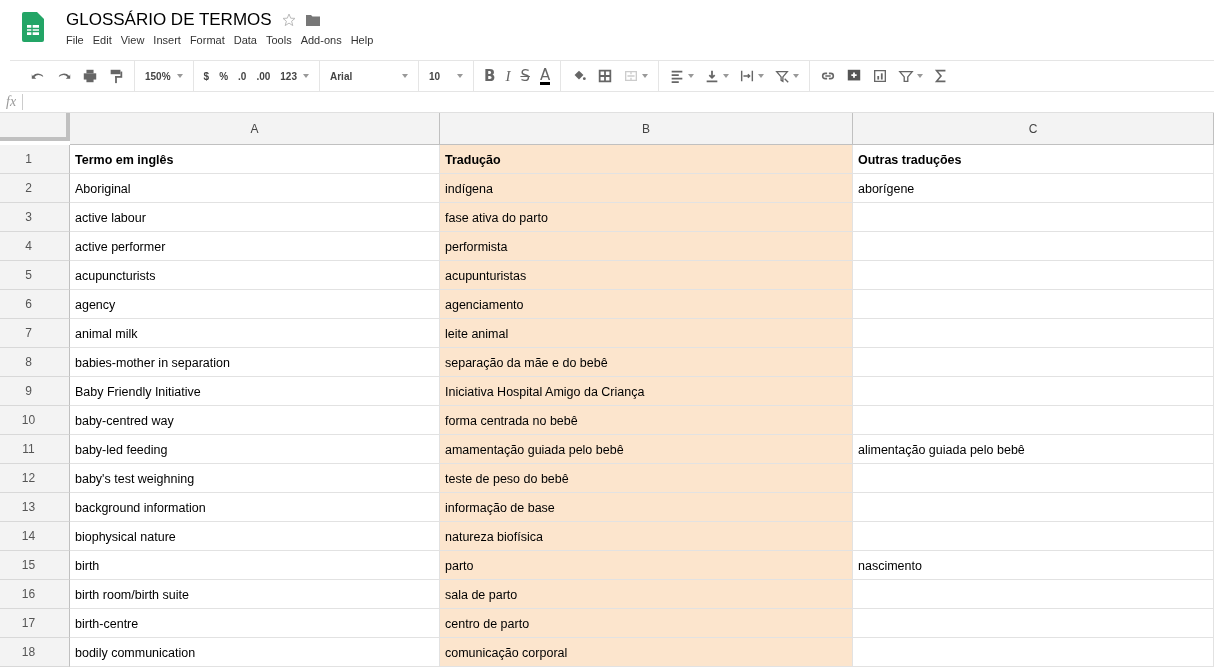 This screenshot has width=1214, height=670. I want to click on menu-item: Insert, so click(167, 40).